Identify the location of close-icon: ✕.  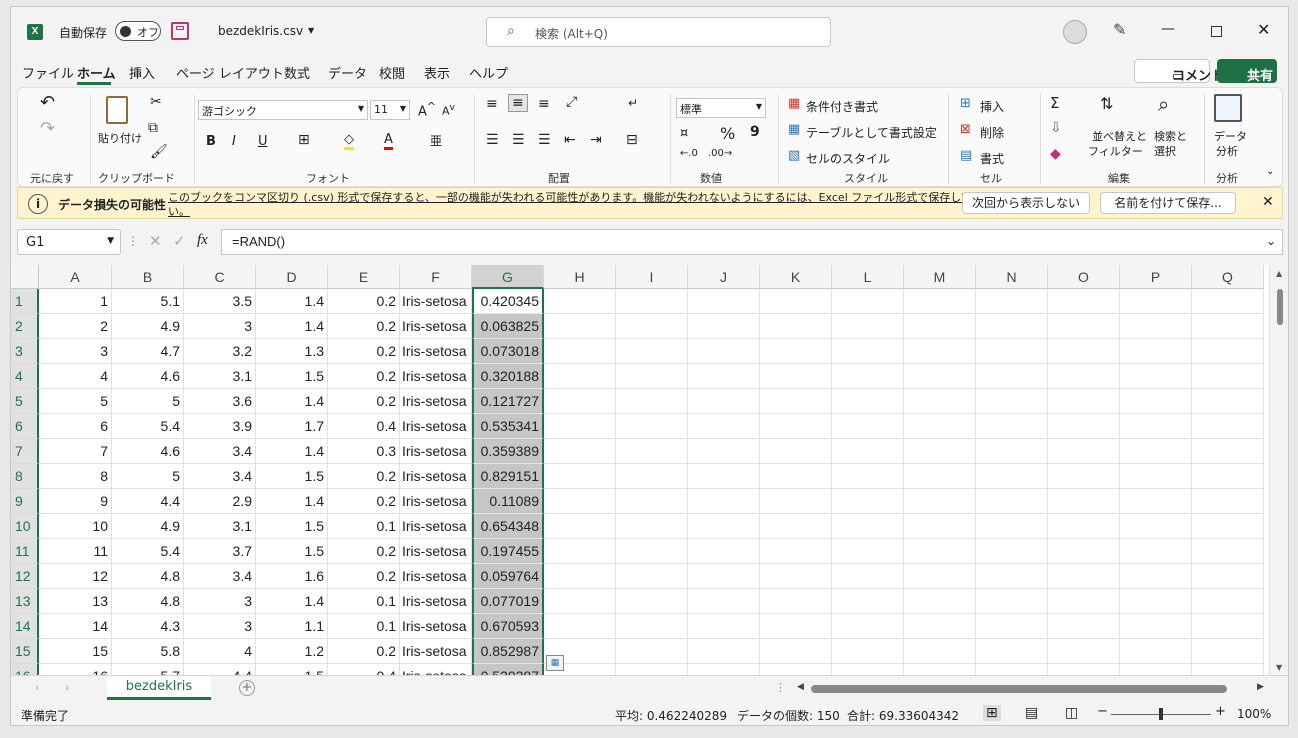
(1263, 29).